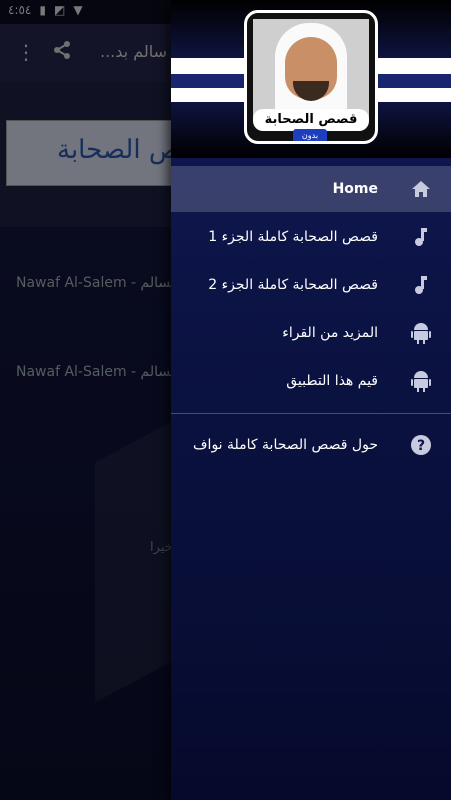  I want to click on menu-item-part-1: قصص الصحابة كاملة الجزء 1, so click(311, 237).